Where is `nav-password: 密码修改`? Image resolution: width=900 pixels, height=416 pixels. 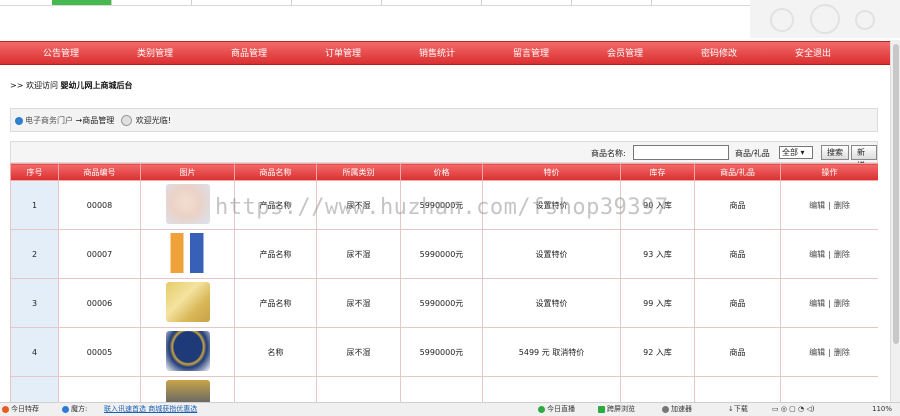
nav-password: 密码修改 is located at coordinates (719, 54).